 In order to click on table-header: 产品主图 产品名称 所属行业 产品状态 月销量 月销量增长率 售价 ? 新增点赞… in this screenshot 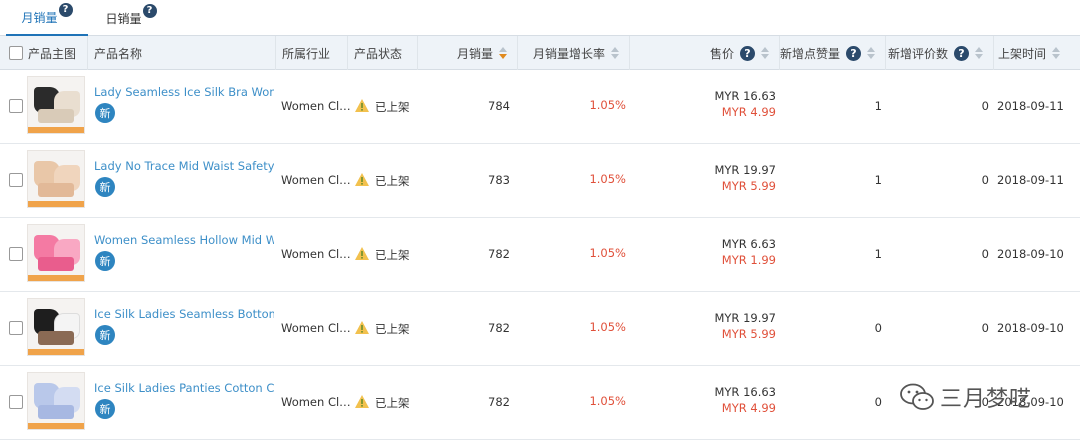, I will do `click(540, 53)`.